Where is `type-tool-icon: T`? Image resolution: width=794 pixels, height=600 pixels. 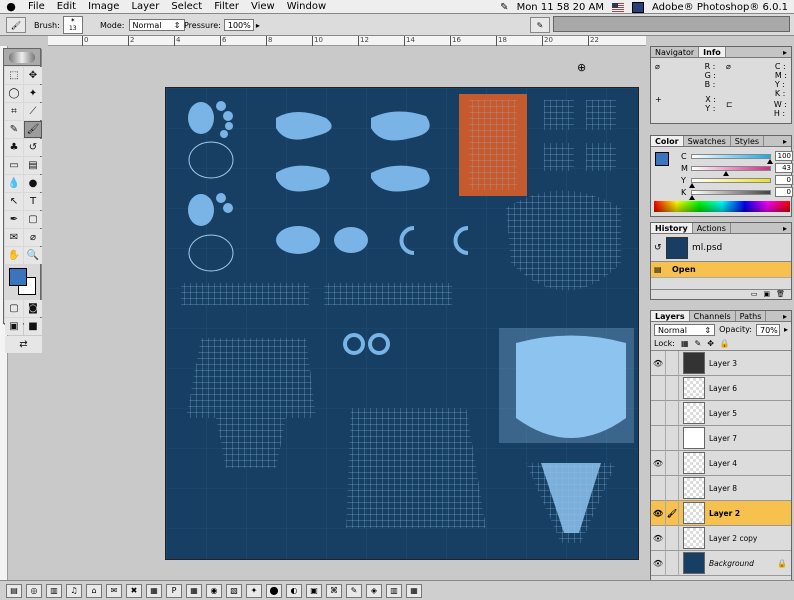
type-tool-icon: T is located at coordinates (33, 201).